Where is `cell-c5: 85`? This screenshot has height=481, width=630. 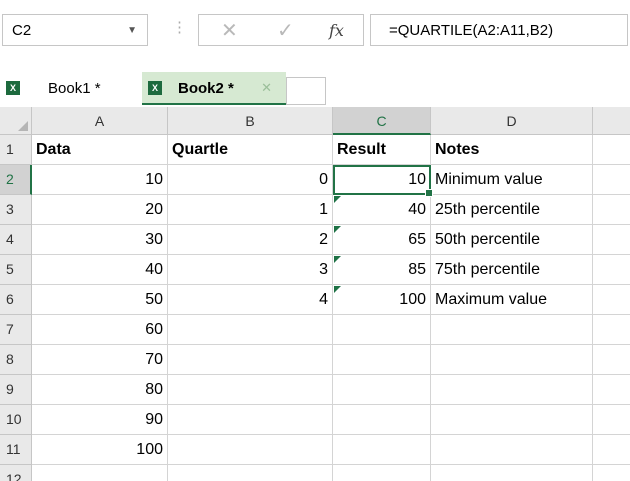 cell-c5: 85 is located at coordinates (382, 270).